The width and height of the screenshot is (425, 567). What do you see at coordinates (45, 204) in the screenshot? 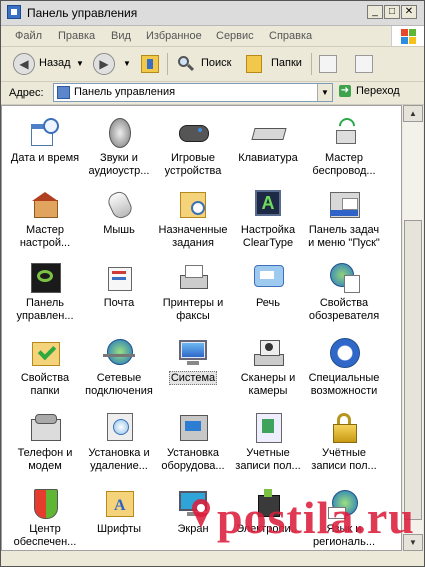
I see `network-house-icon` at bounding box center [45, 204].